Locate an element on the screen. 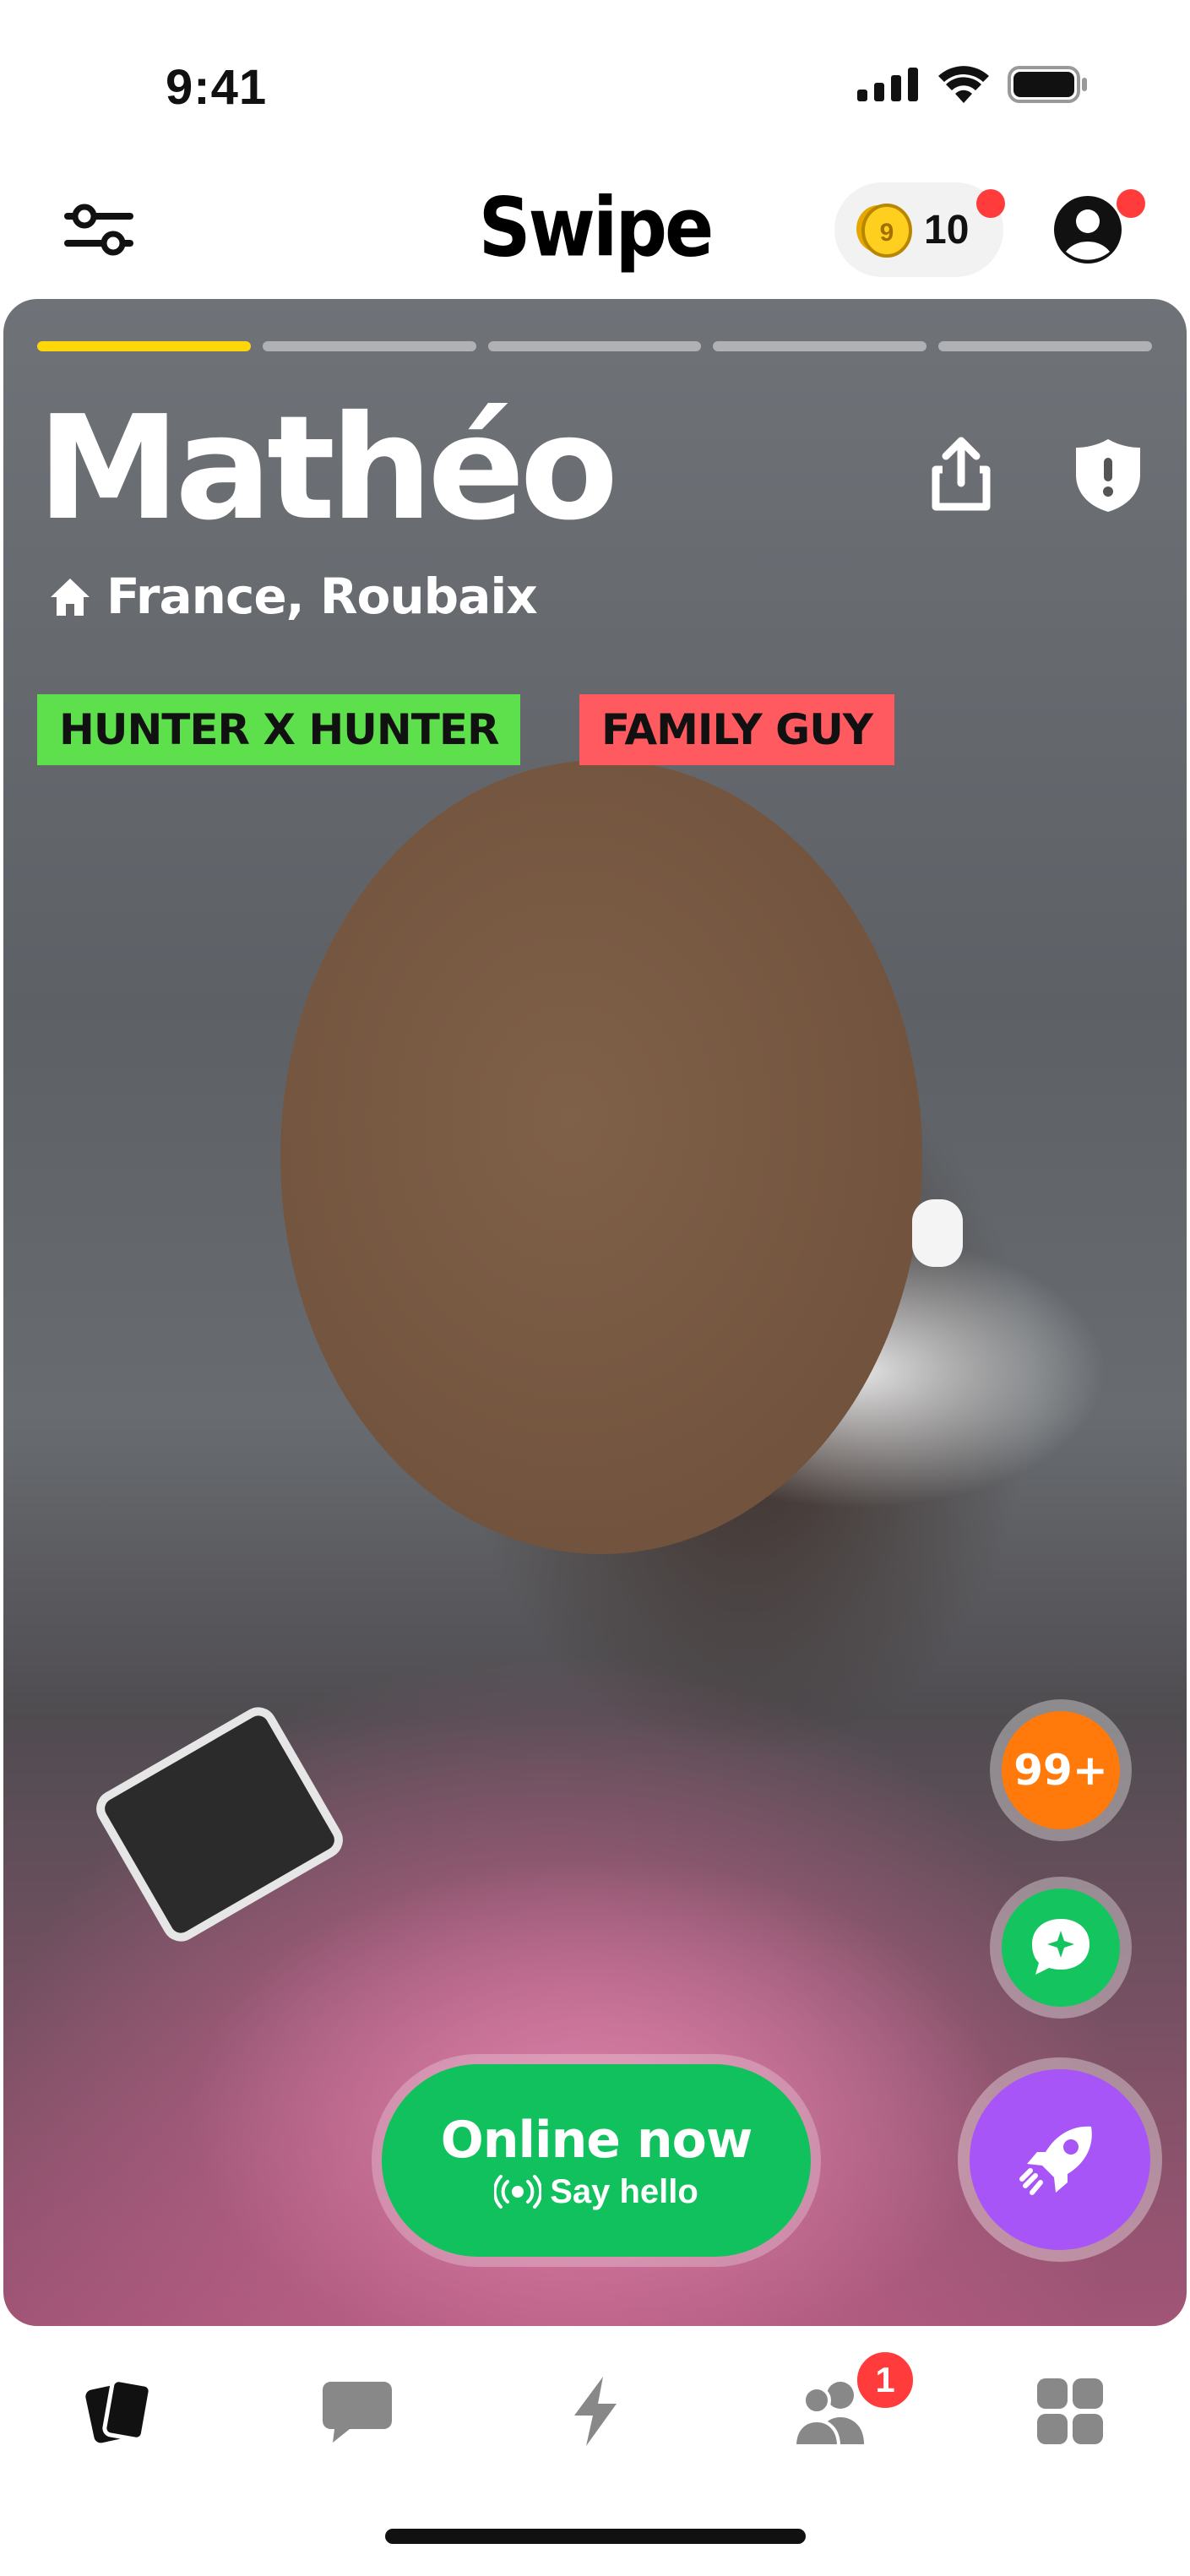 The height and width of the screenshot is (2576, 1190). rocket-icon is located at coordinates (1055, 2160).